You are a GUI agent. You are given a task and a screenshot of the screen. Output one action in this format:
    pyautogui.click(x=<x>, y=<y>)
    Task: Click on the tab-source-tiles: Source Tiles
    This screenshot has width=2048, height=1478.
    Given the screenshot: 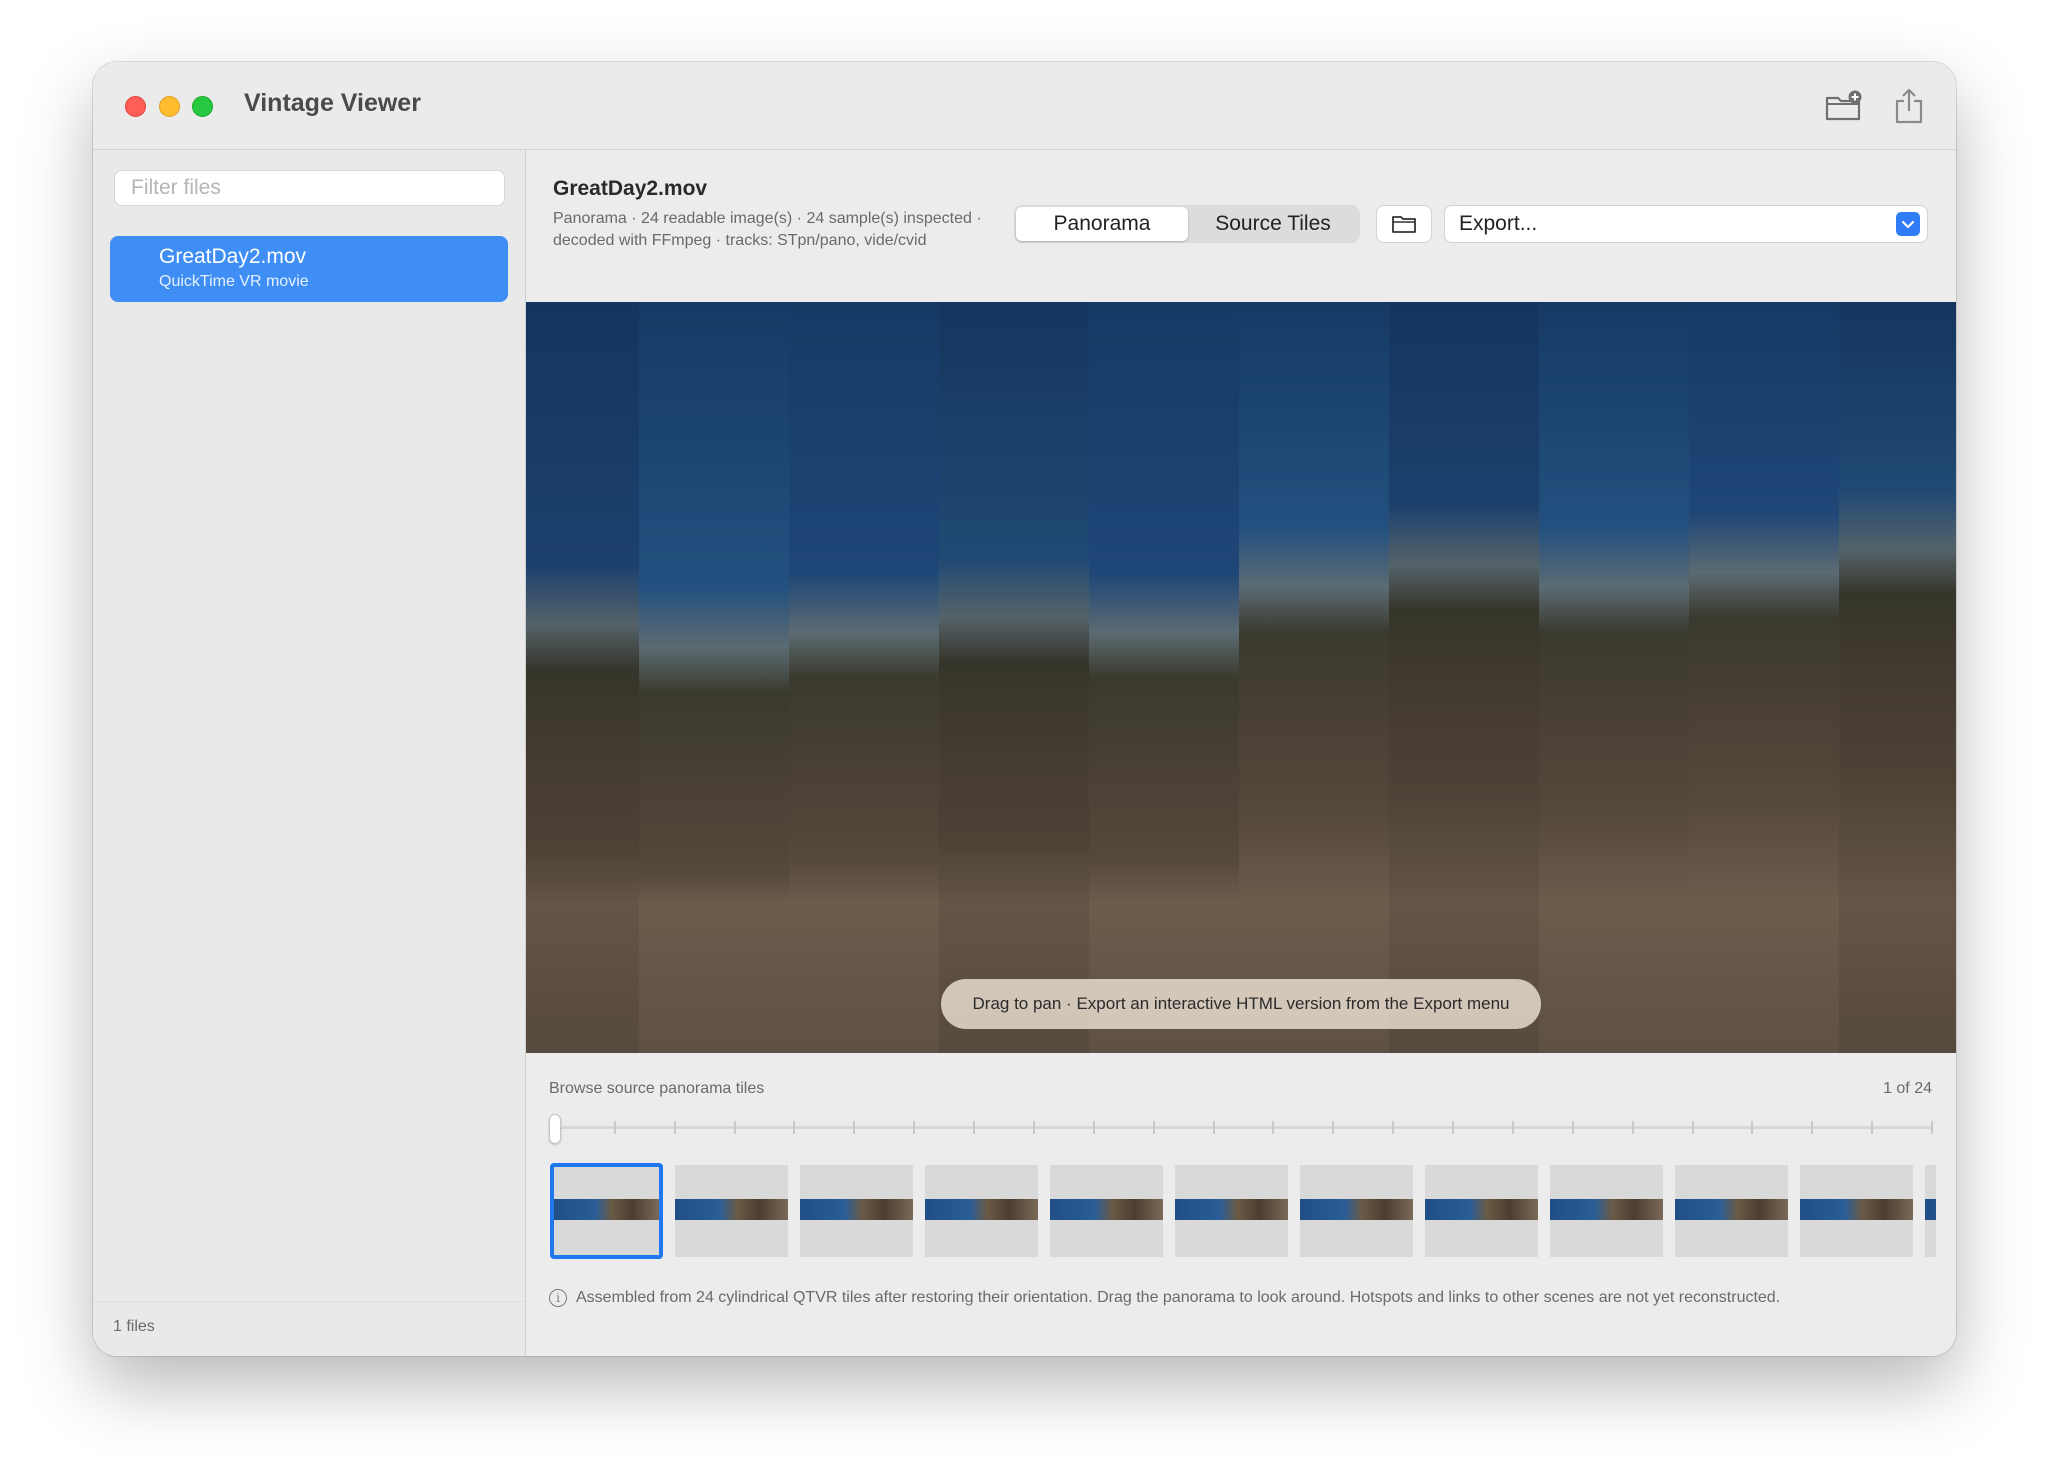 What is the action you would take?
    pyautogui.click(x=1273, y=224)
    